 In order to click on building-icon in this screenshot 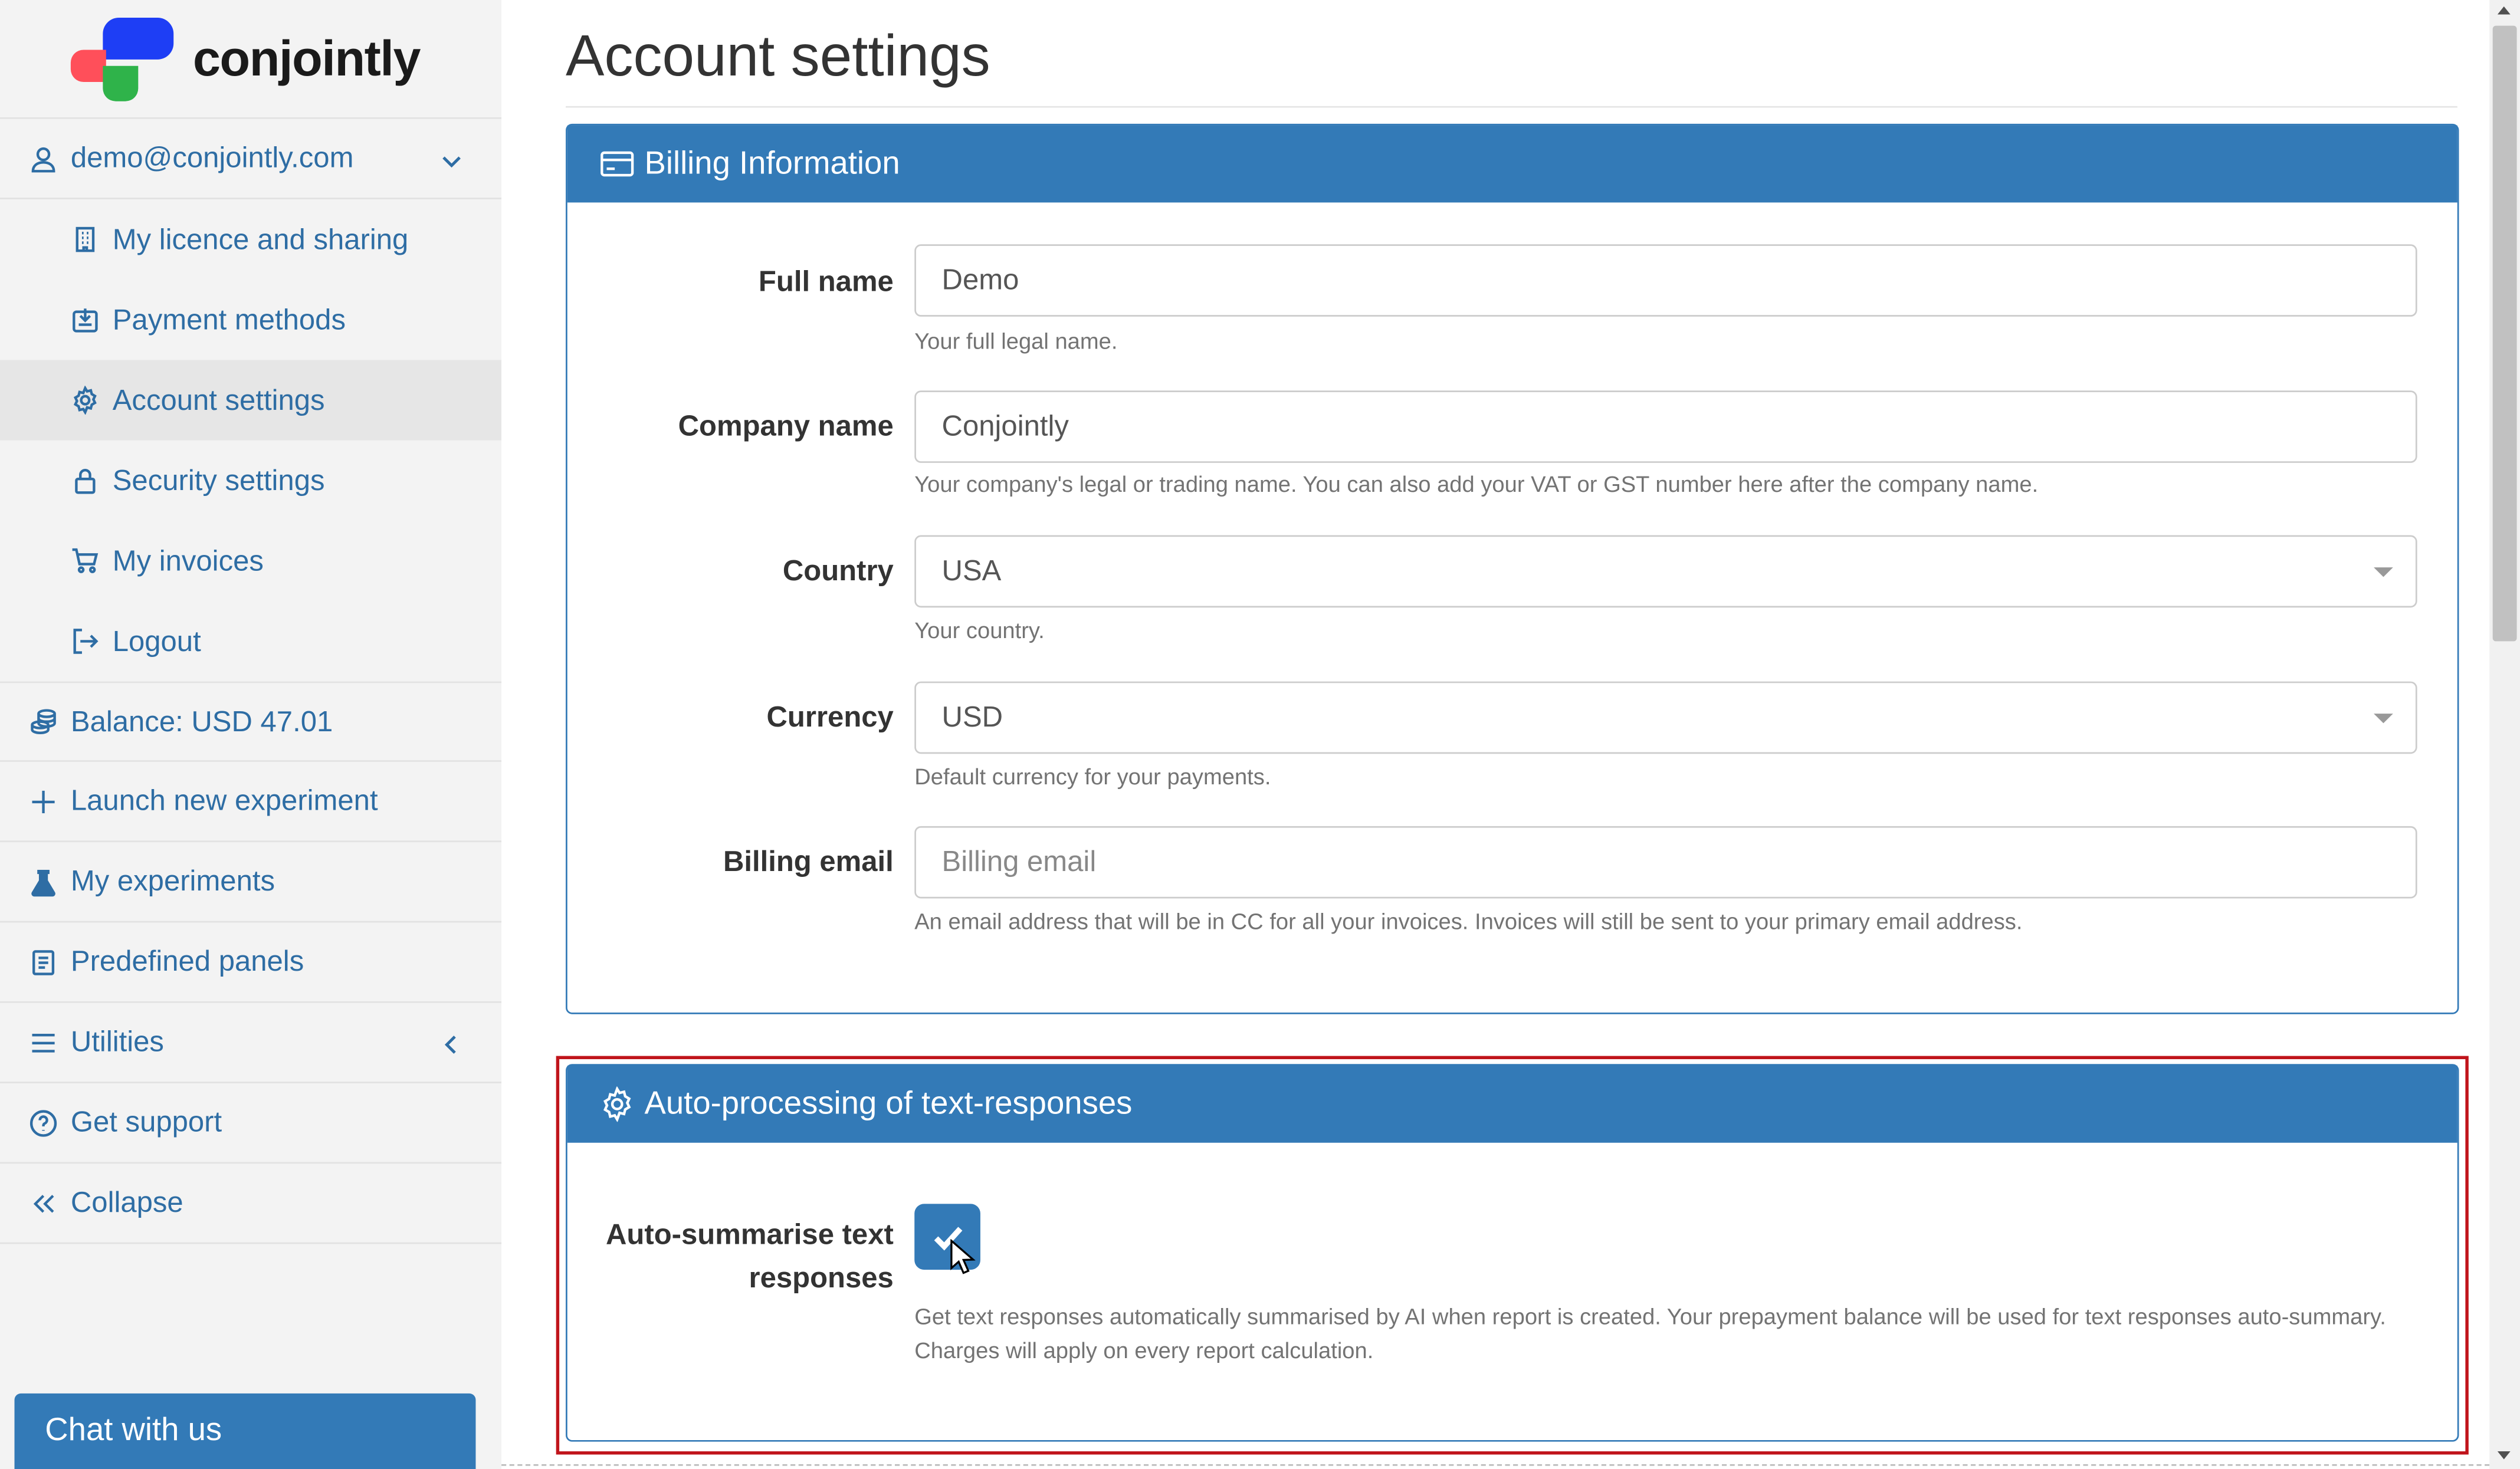, I will do `click(85, 240)`.